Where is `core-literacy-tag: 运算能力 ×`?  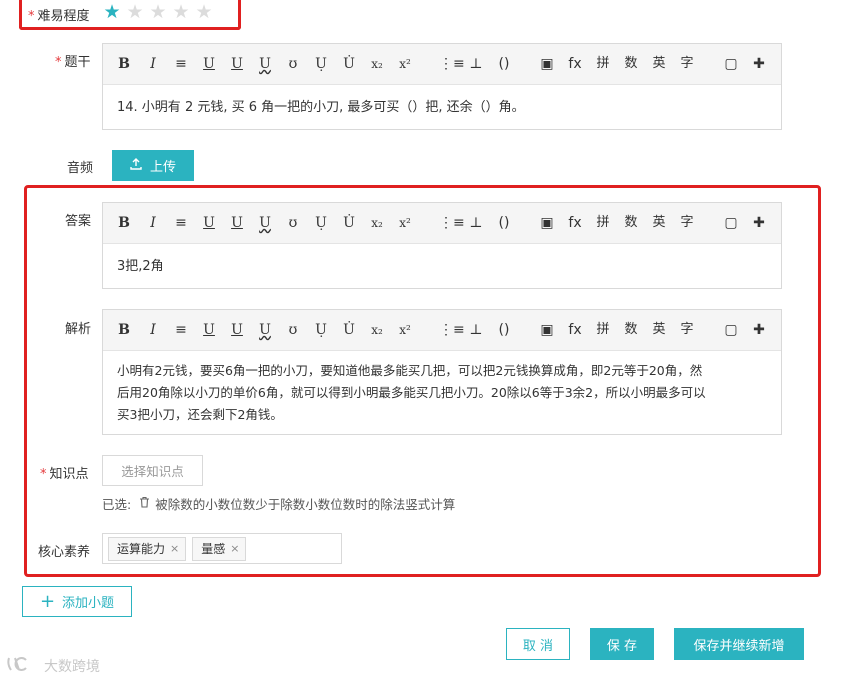 core-literacy-tag: 运算能力 × is located at coordinates (147, 548).